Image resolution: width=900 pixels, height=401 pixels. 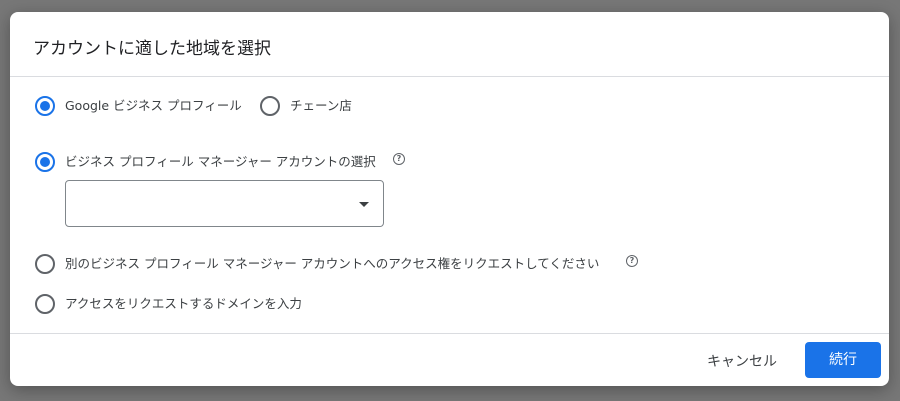 What do you see at coordinates (449, 76) in the screenshot?
I see `header-divider` at bounding box center [449, 76].